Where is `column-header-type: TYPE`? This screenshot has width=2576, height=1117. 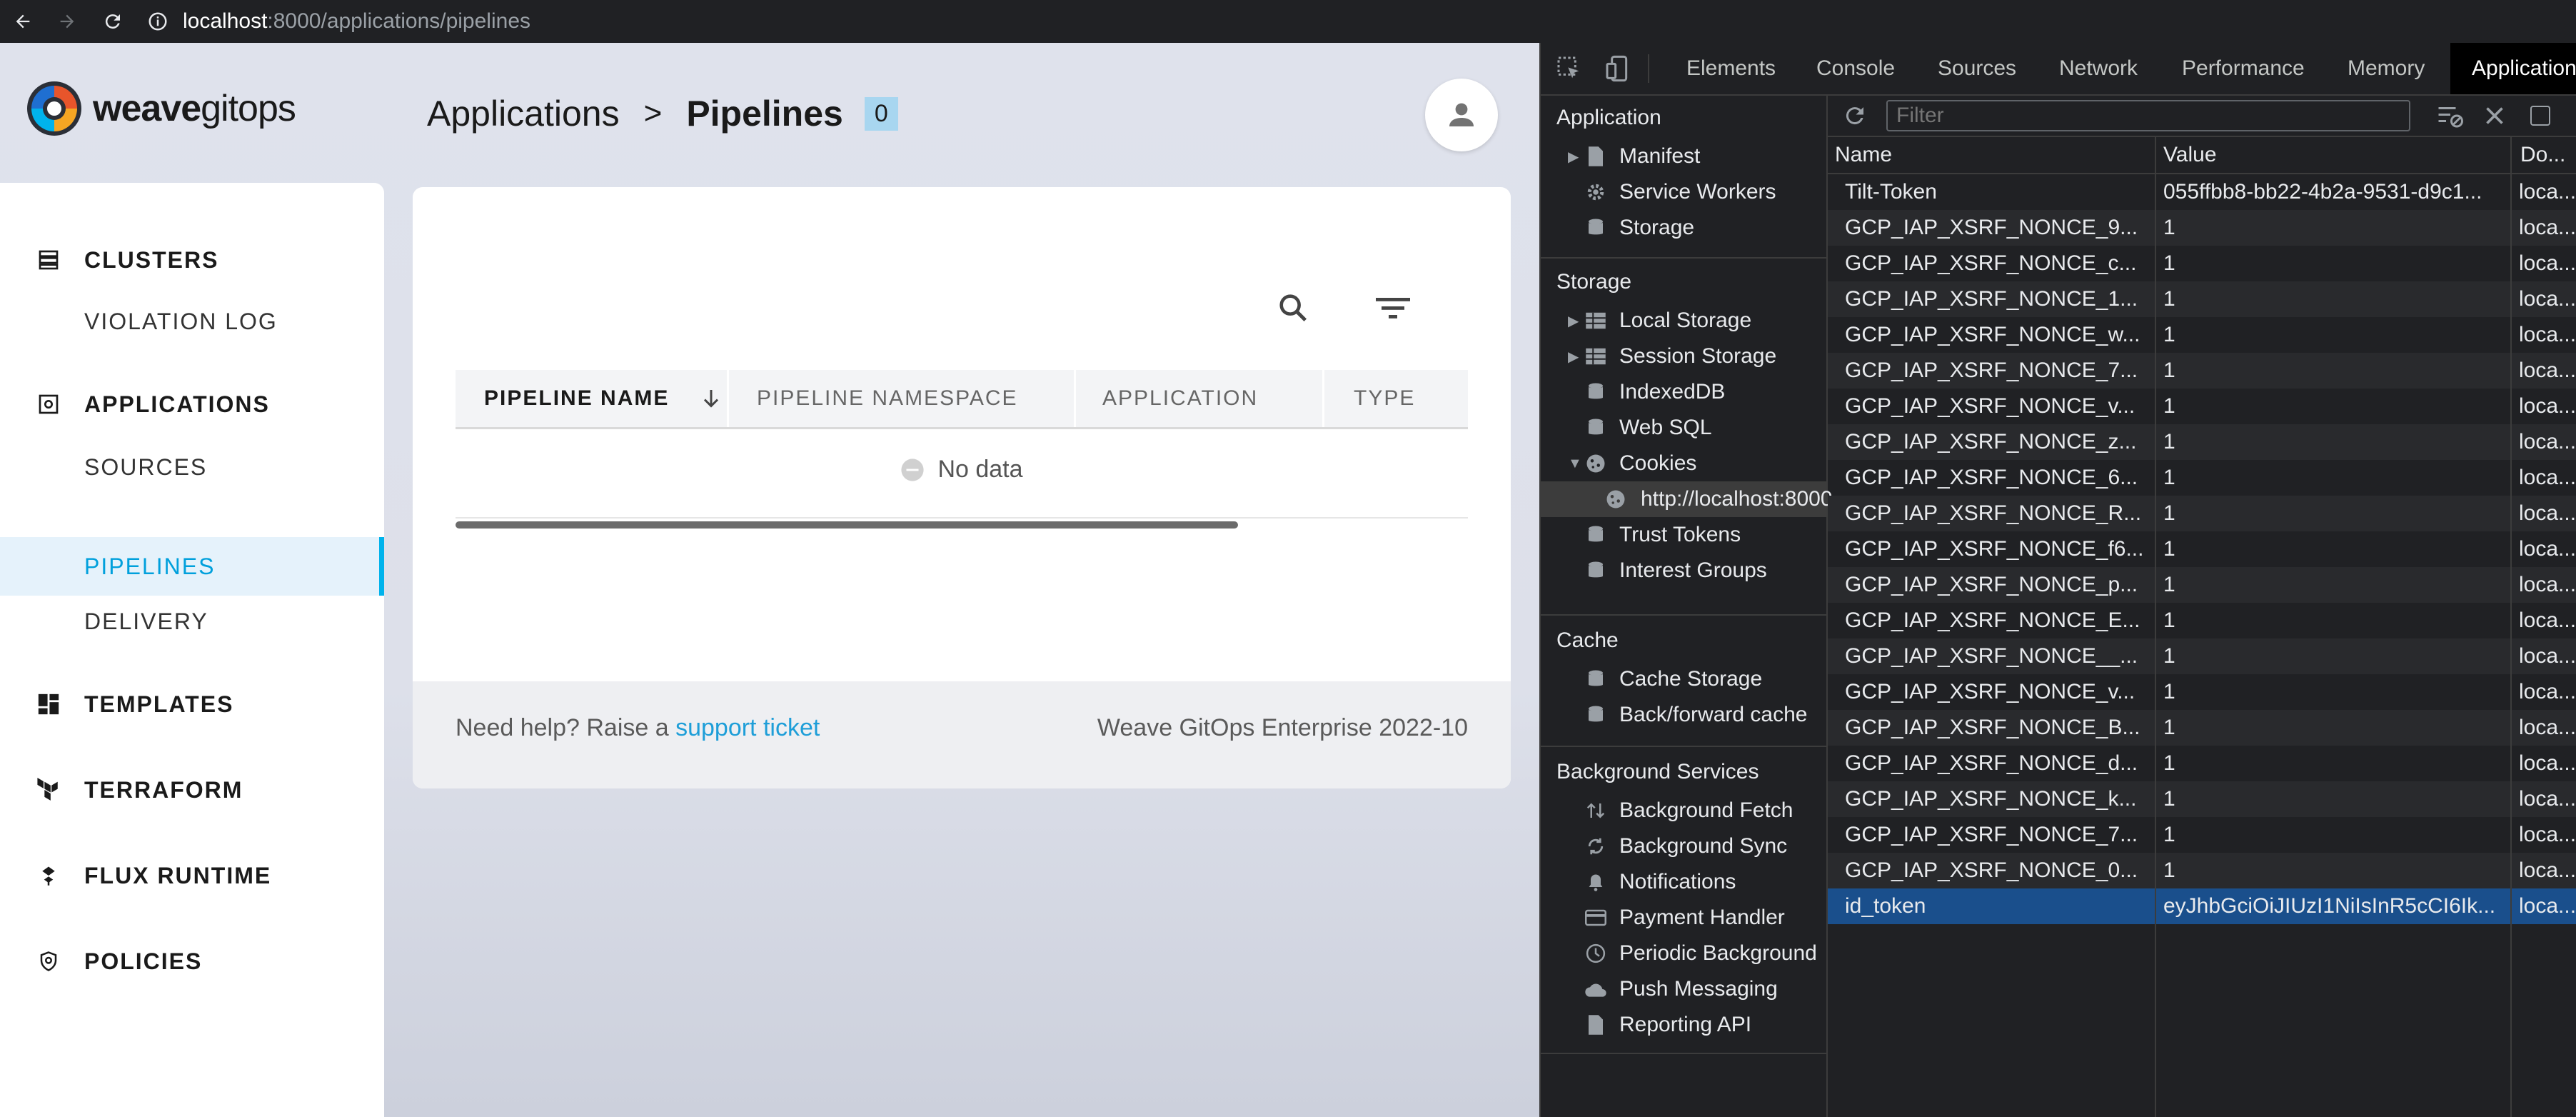
column-header-type: TYPE is located at coordinates (1384, 398).